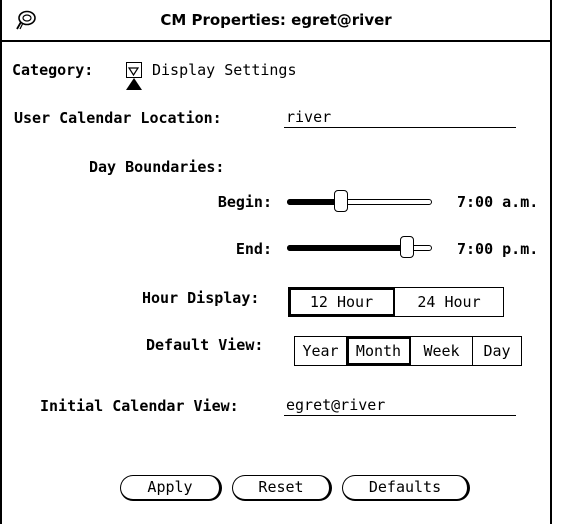 The height and width of the screenshot is (524, 566). What do you see at coordinates (134, 70) in the screenshot?
I see `category-menu-button` at bounding box center [134, 70].